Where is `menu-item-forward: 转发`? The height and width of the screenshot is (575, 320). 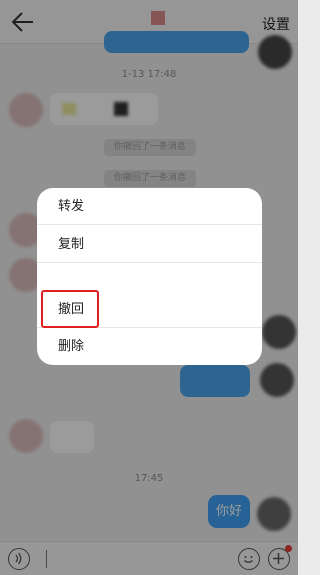
menu-item-forward: 转发 is located at coordinates (149, 206).